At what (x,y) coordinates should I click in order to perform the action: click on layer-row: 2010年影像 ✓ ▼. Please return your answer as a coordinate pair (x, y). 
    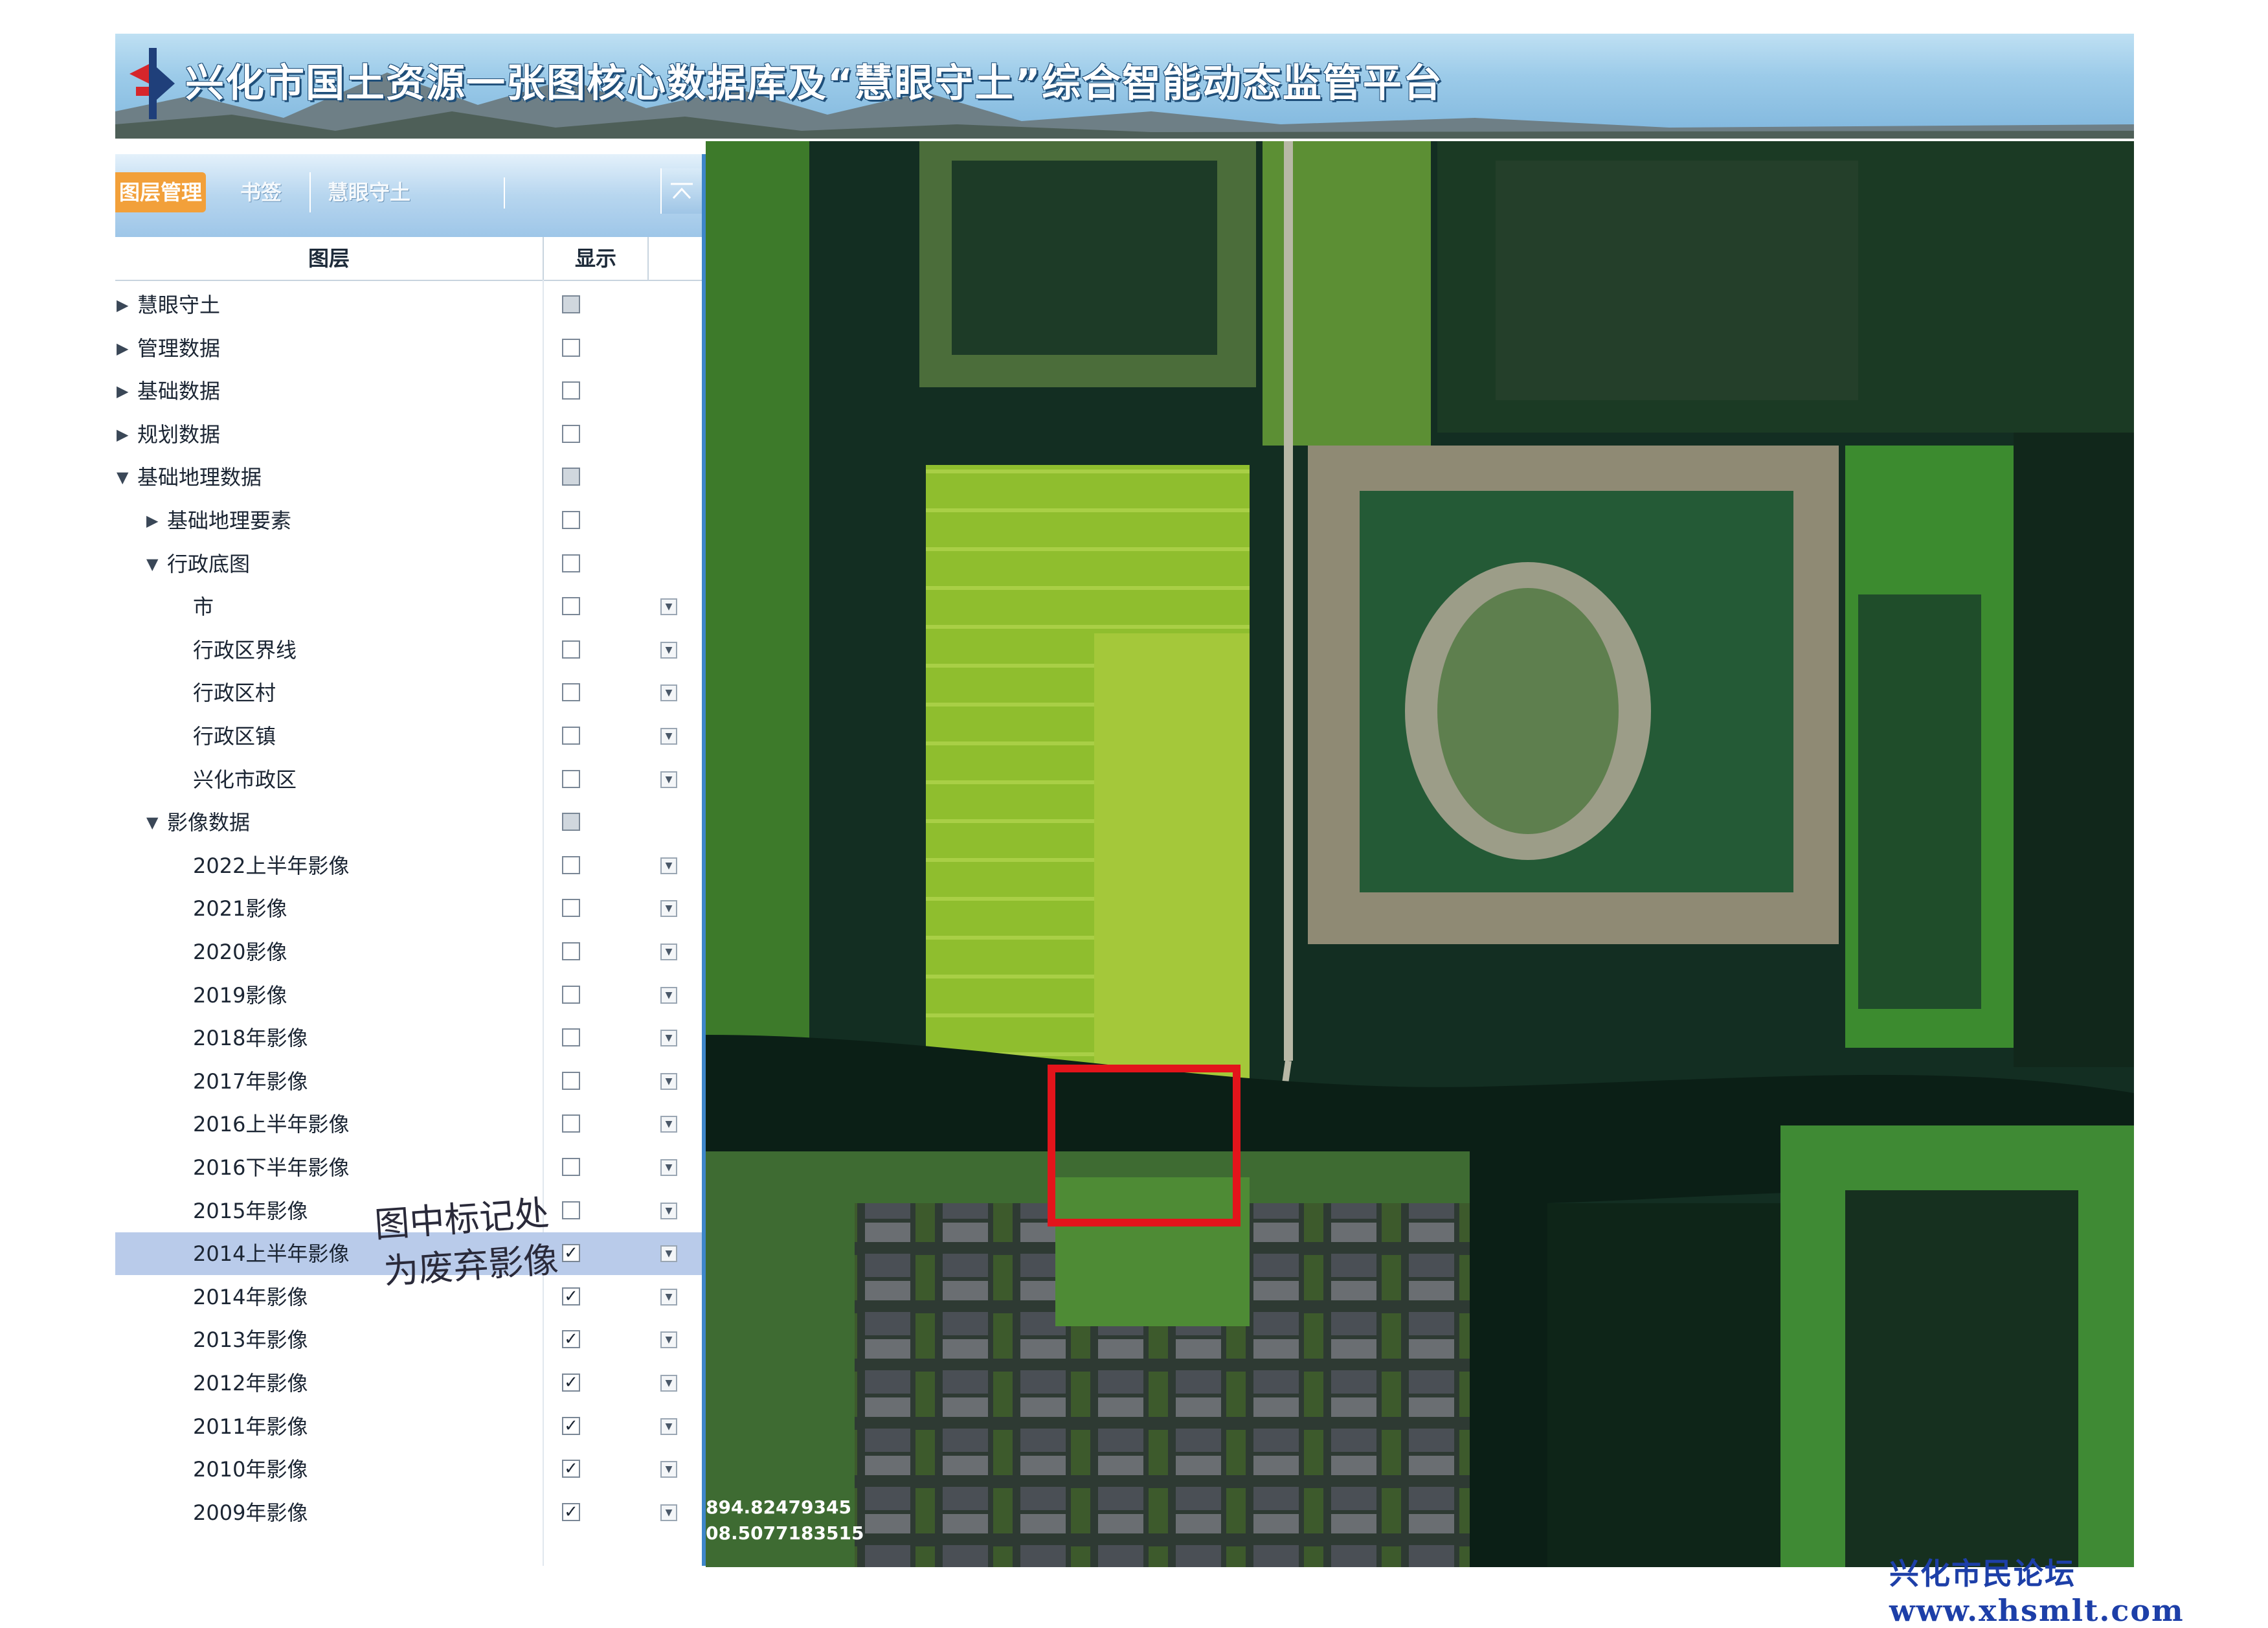
    Looking at the image, I should click on (409, 1470).